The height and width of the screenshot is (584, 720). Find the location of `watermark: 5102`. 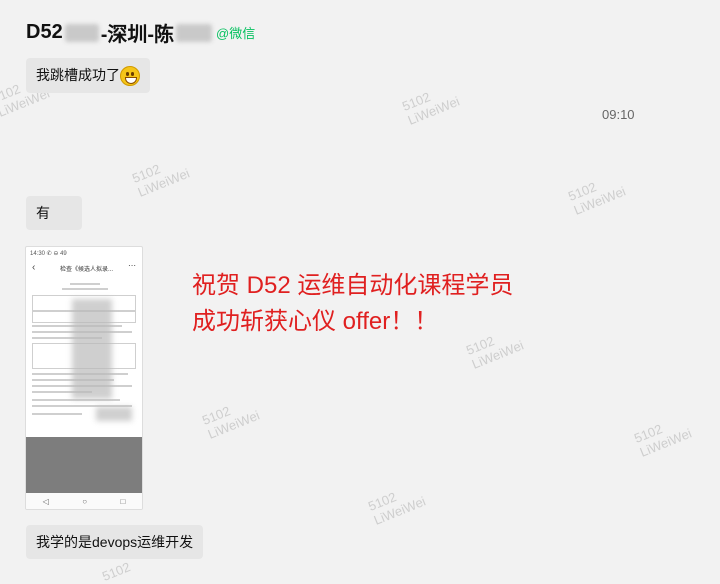

watermark: 5102 is located at coordinates (116, 571).